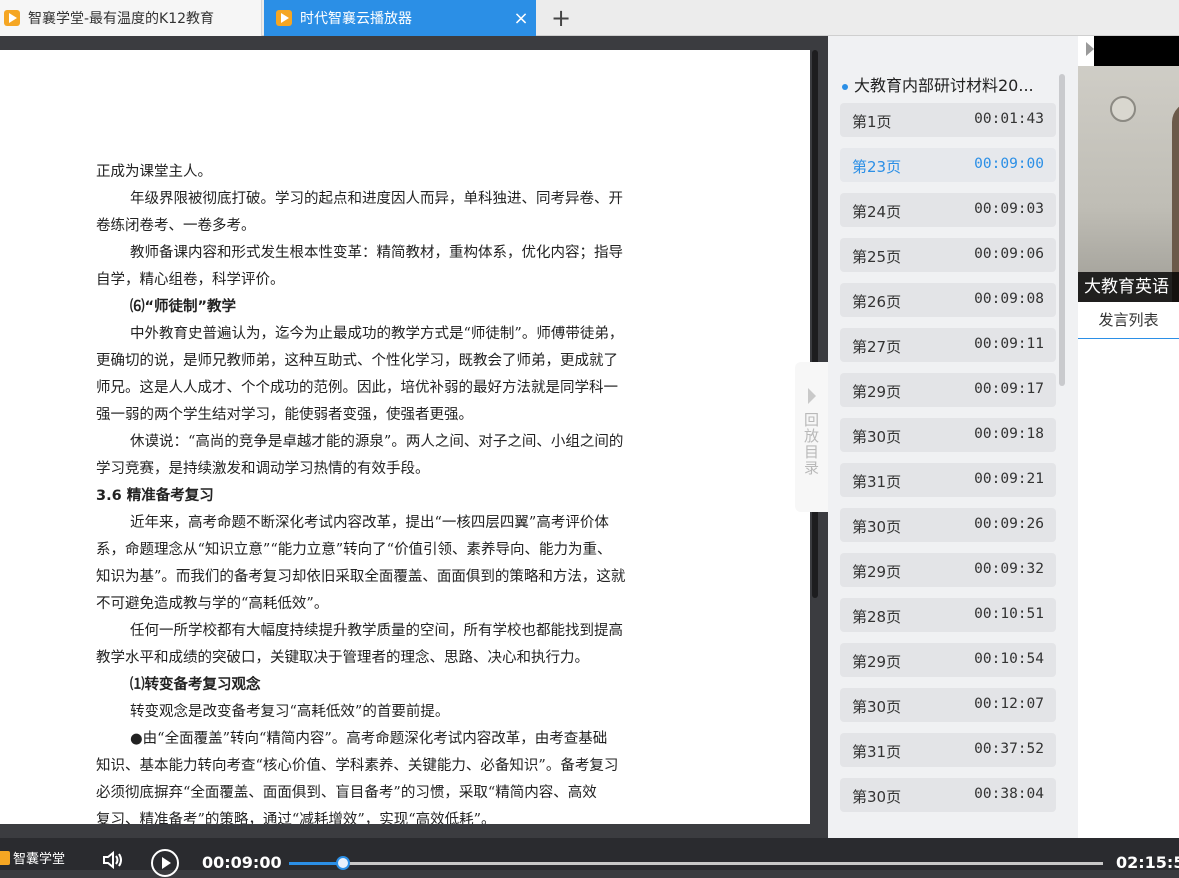 This screenshot has width=1179, height=878. I want to click on playlist-item: 第30页 00:09:18, so click(948, 435).